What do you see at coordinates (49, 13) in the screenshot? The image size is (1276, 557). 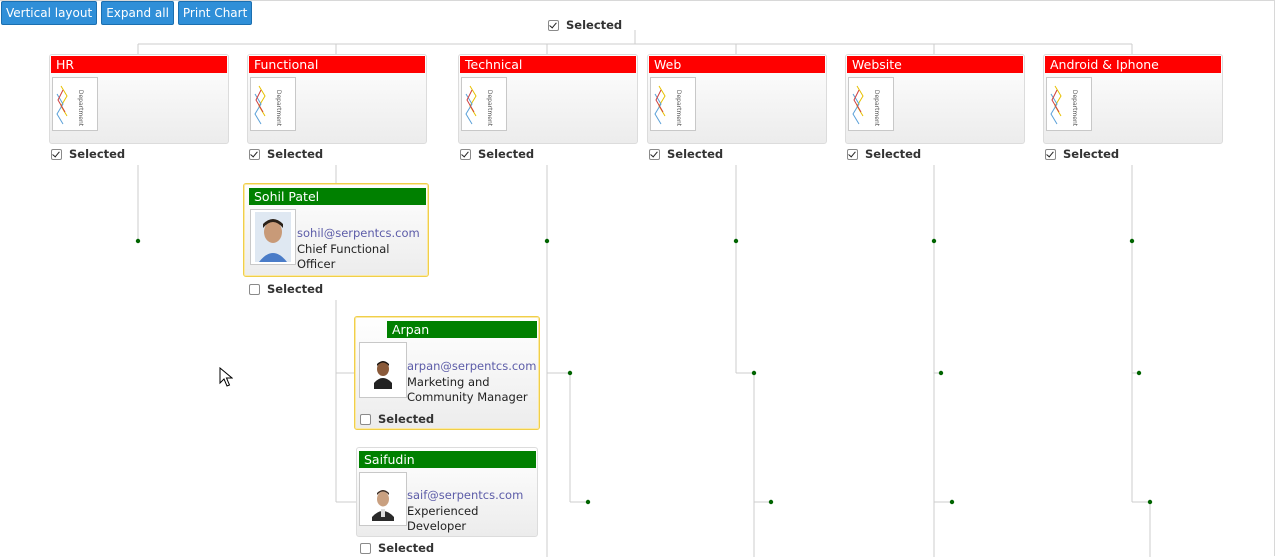 I see `vertical-layout-button: Vertical layout` at bounding box center [49, 13].